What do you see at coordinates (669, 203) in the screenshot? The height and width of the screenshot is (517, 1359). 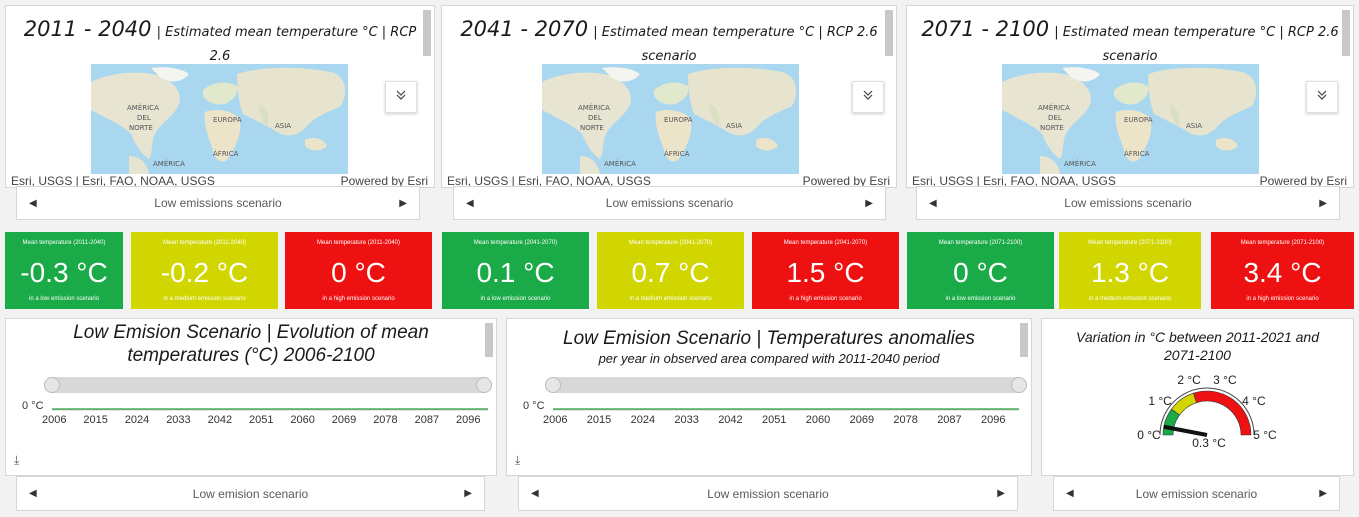 I see `map-nav-2: ◀ Low emissions scenario ▶` at bounding box center [669, 203].